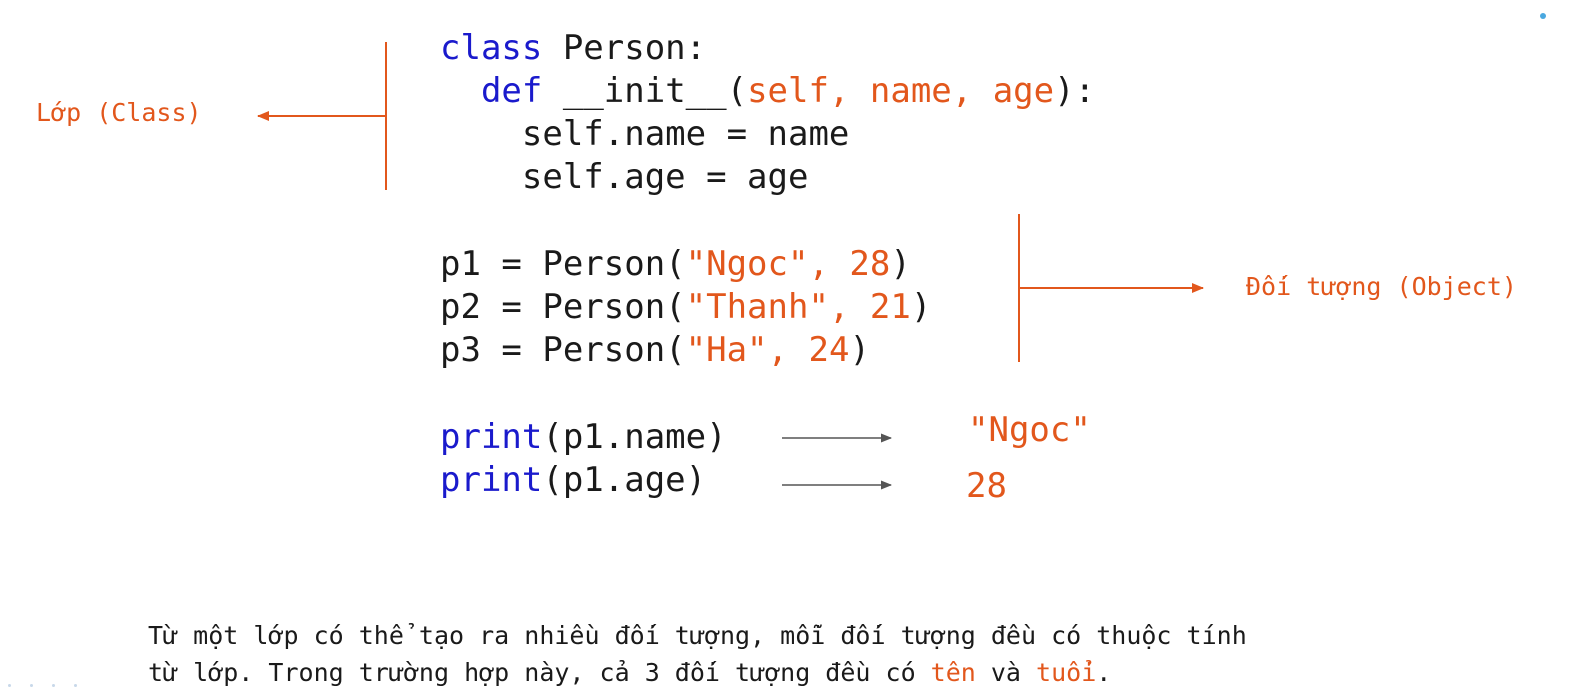 The height and width of the screenshot is (700, 1572). What do you see at coordinates (1006, 672) in the screenshot?
I see `caption-text: và` at bounding box center [1006, 672].